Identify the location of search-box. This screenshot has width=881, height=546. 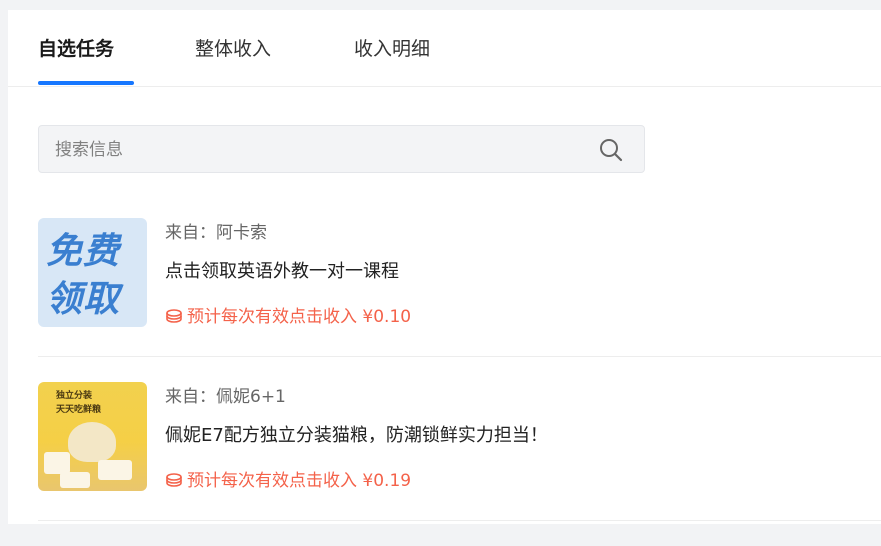
(341, 149).